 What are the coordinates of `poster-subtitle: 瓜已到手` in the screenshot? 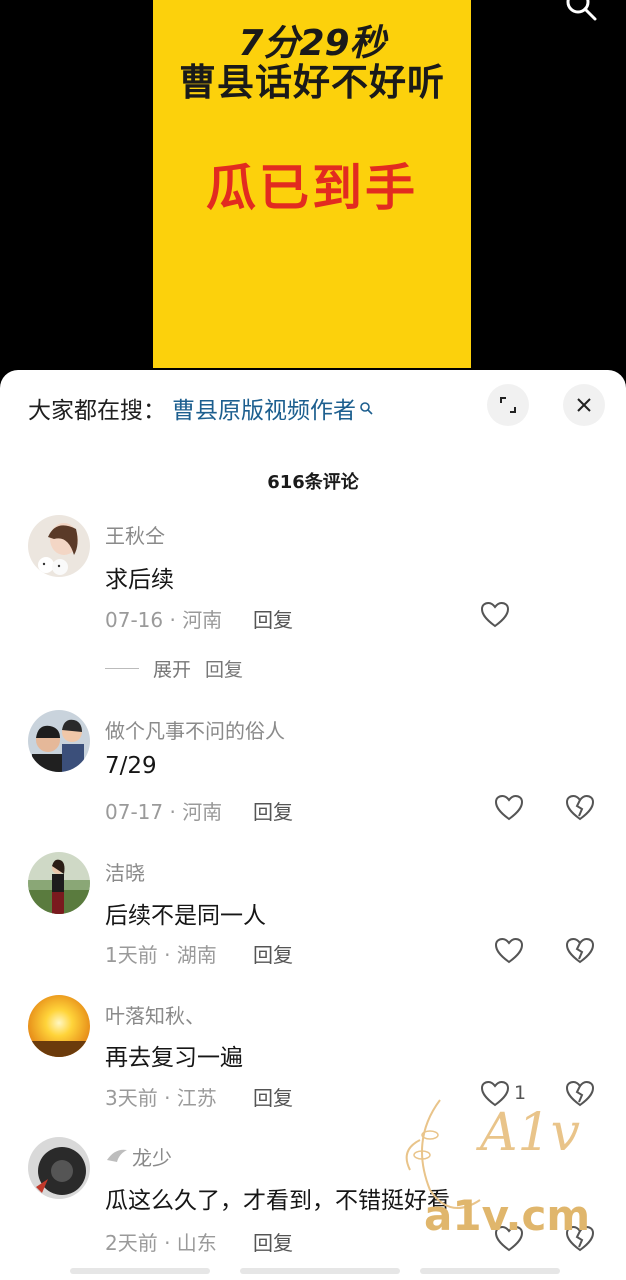 It's located at (312, 188).